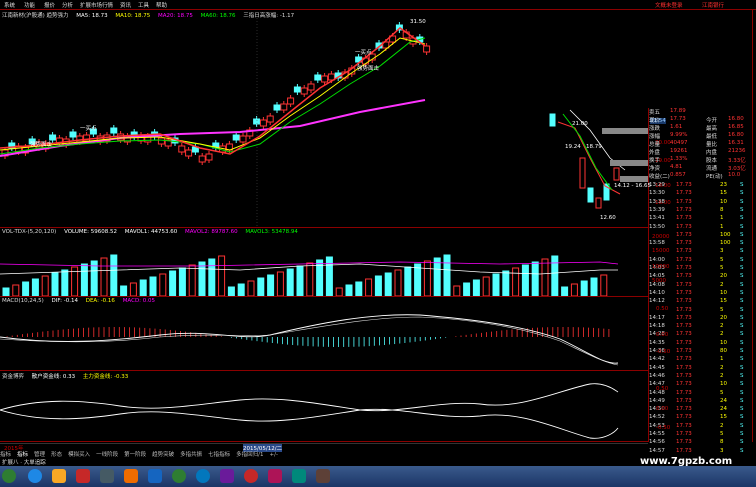 The width and height of the screenshot is (756, 487). I want to click on menu-extended-market: 扩展市场行情, so click(96, 5).